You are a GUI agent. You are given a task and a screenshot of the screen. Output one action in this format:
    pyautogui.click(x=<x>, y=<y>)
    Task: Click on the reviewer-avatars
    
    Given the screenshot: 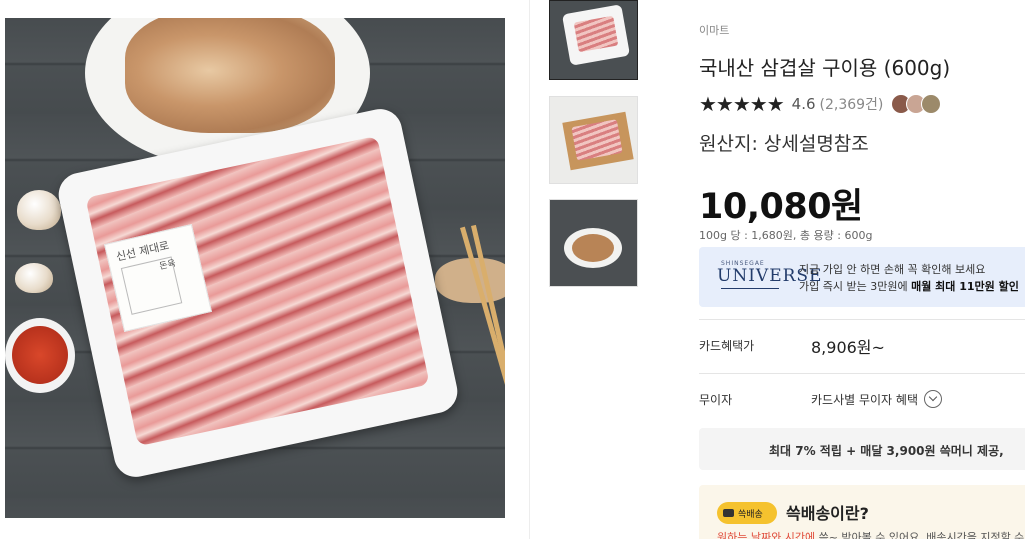 What is the action you would take?
    pyautogui.click(x=916, y=104)
    